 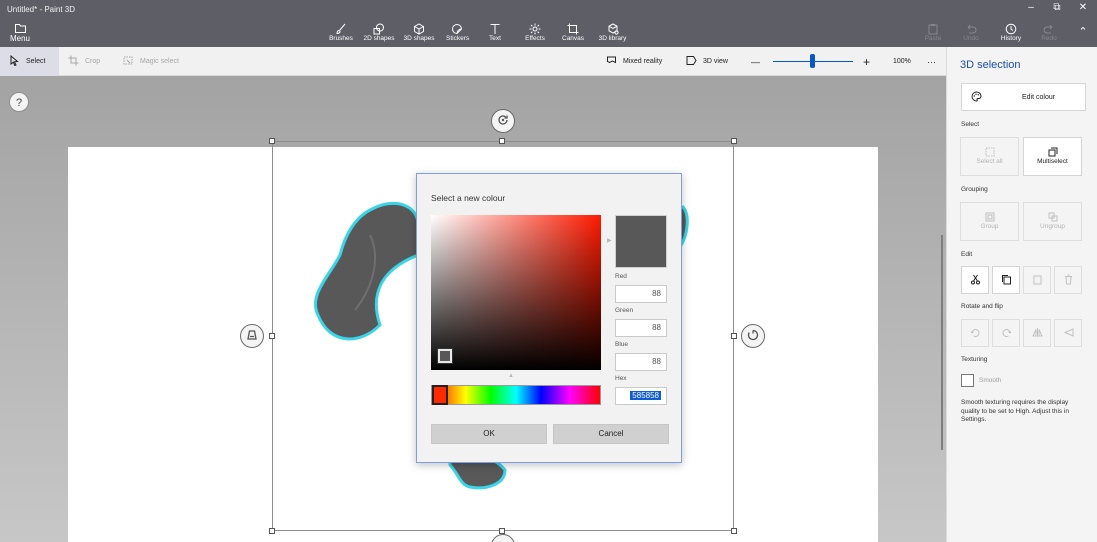 I want to click on tool-text: Text, so click(x=495, y=32).